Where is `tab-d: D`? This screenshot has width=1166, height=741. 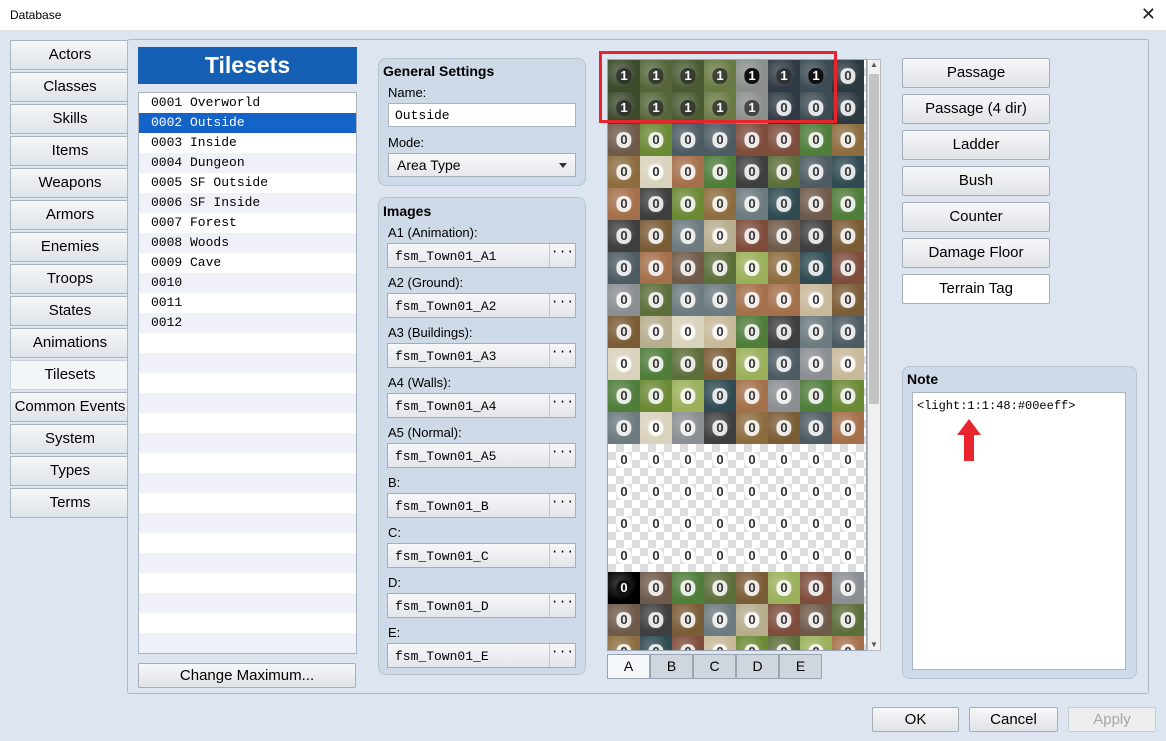 tab-d: D is located at coordinates (757, 666).